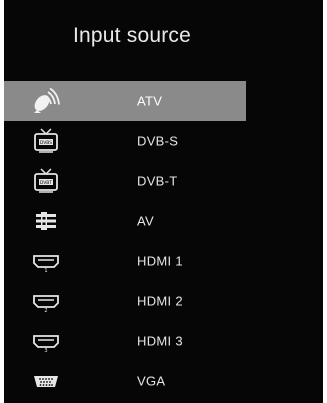 Image resolution: width=327 pixels, height=403 pixels. What do you see at coordinates (46, 301) in the screenshot?
I see `hdmi-port-icon: 2` at bounding box center [46, 301].